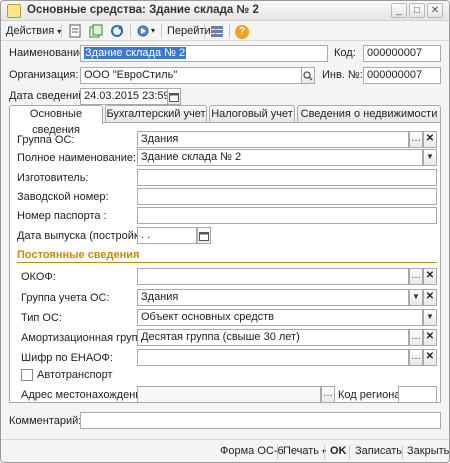 This screenshot has height=463, width=450. I want to click on serial-field, so click(287, 196).